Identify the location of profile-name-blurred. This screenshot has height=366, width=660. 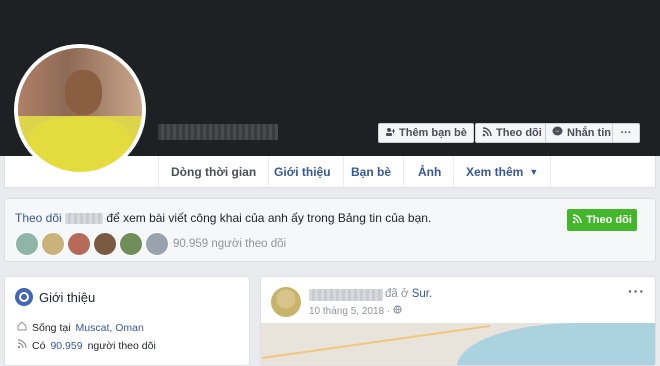
(218, 132).